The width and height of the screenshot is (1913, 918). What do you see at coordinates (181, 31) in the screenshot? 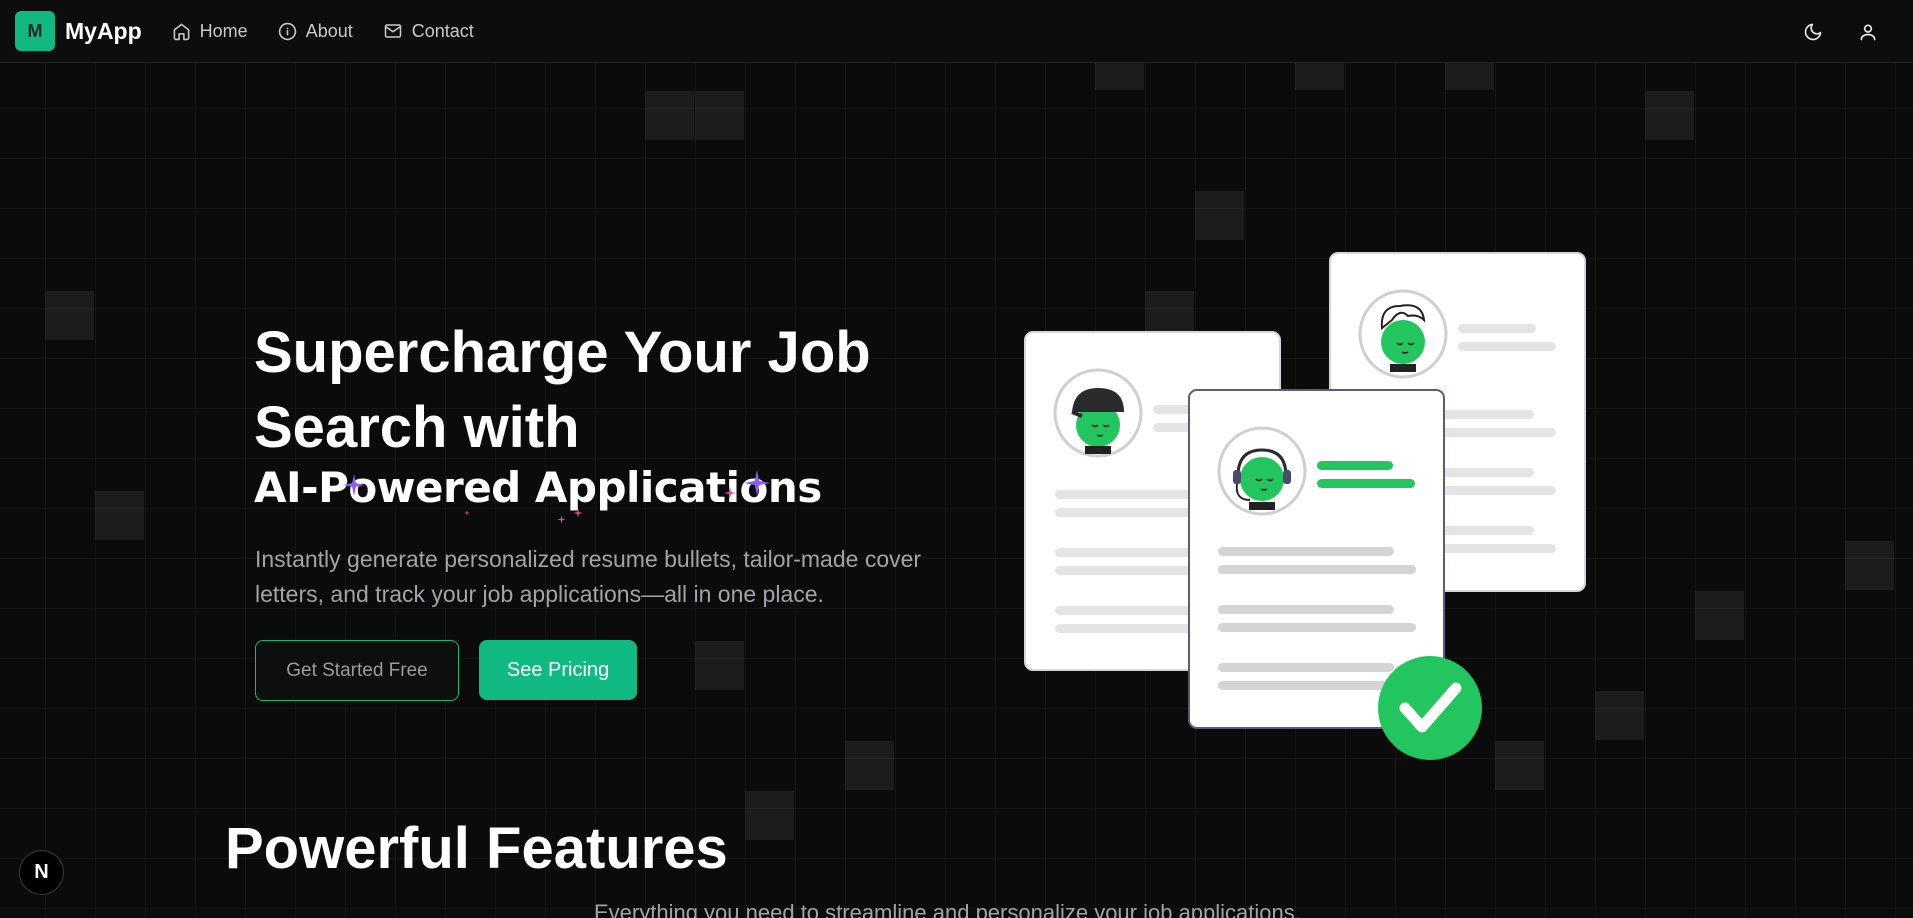
I see `home-icon` at bounding box center [181, 31].